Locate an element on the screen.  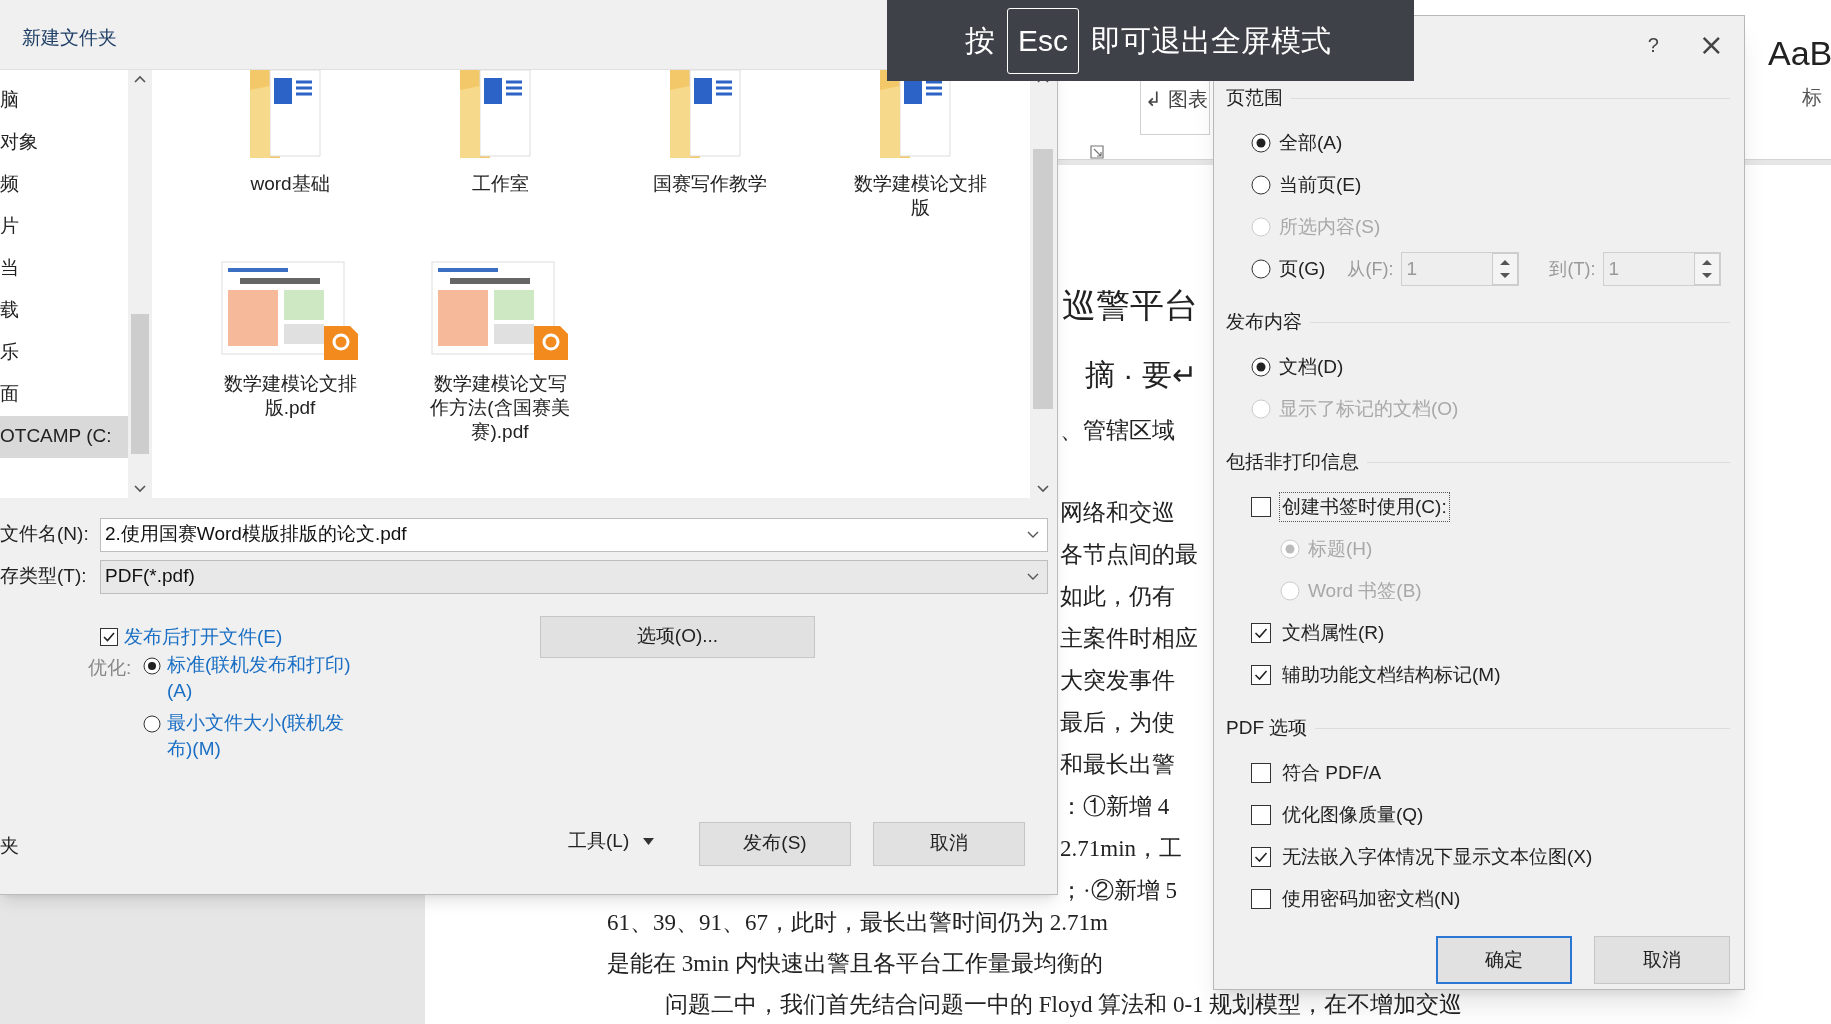
file-name: 数学建模论文写作方法(含国赛美赛).pdf is located at coordinates (500, 407).